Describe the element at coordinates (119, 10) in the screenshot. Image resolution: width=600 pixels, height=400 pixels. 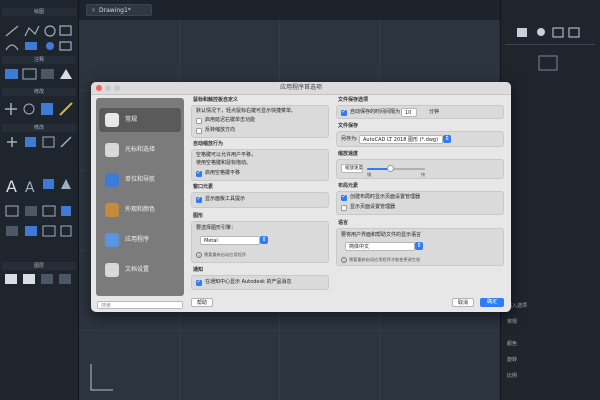
I see `document-tab: × Drawing1*` at that location.